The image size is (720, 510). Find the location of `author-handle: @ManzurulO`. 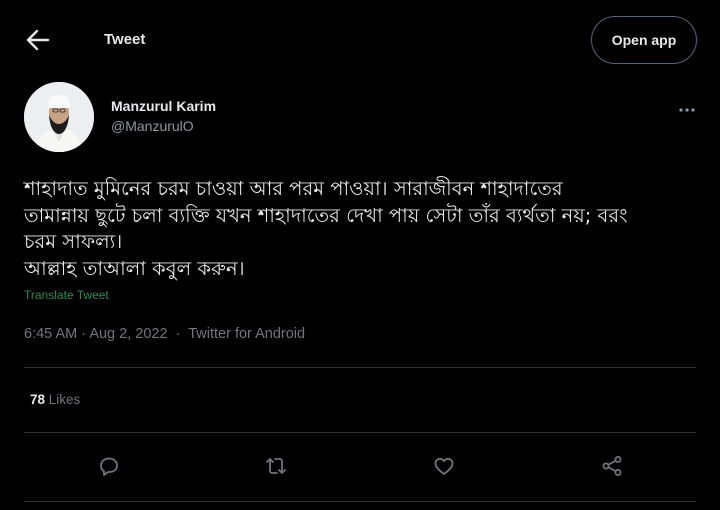

author-handle: @ManzurulO is located at coordinates (152, 126).